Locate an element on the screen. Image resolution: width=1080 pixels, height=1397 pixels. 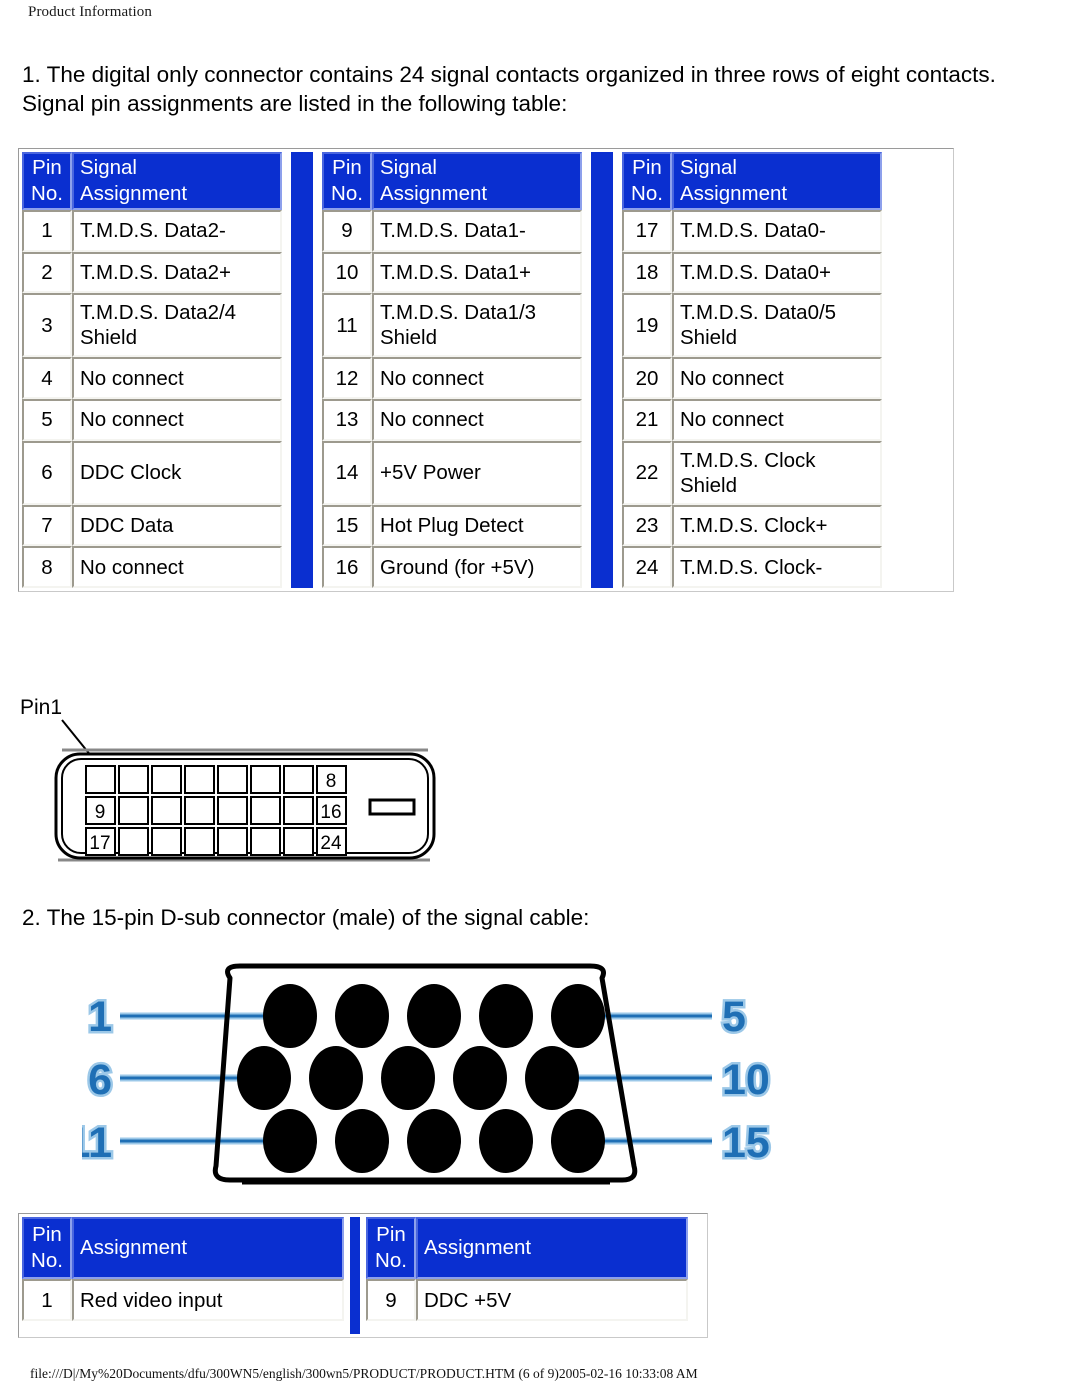
table-row: 2 T.M.D.S. Data2+ is located at coordinates (152, 272).